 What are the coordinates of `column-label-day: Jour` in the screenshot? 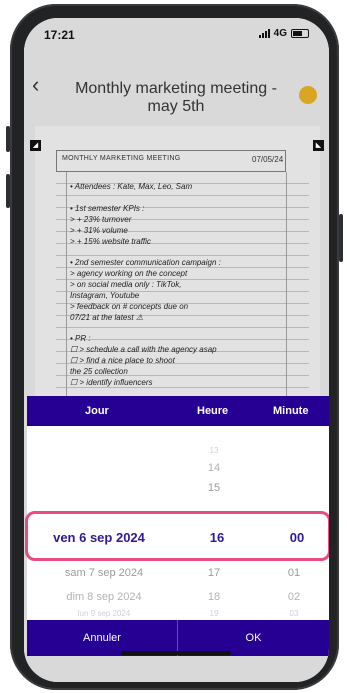 It's located at (97, 411).